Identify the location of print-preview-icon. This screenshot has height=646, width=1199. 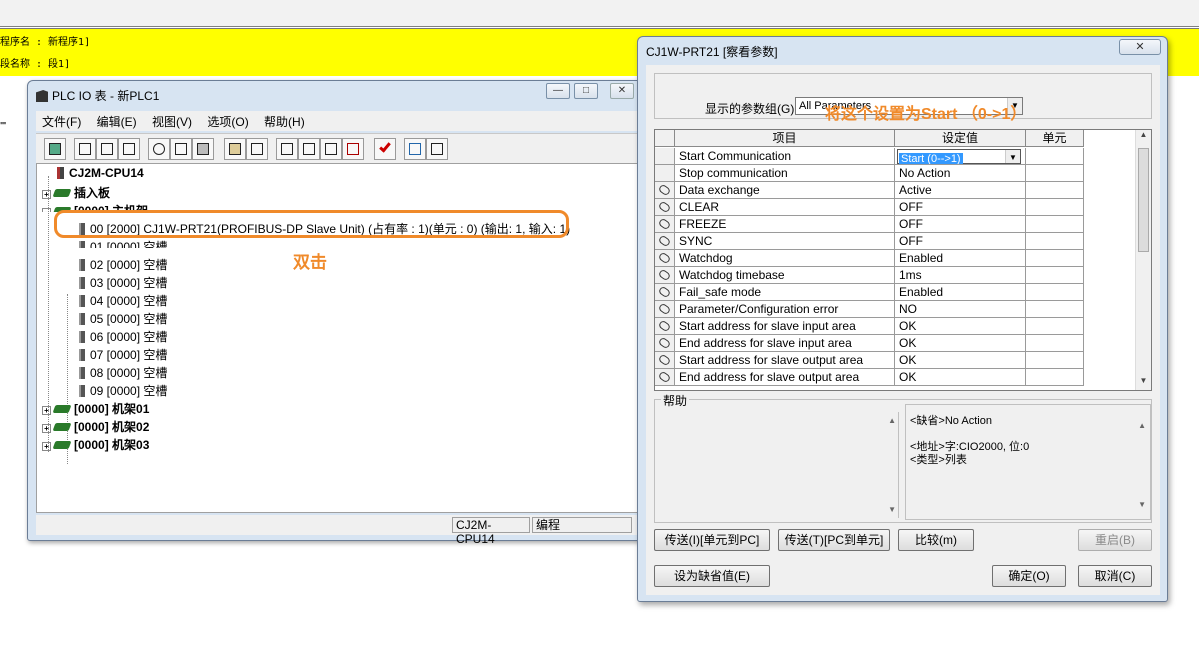
(107, 149).